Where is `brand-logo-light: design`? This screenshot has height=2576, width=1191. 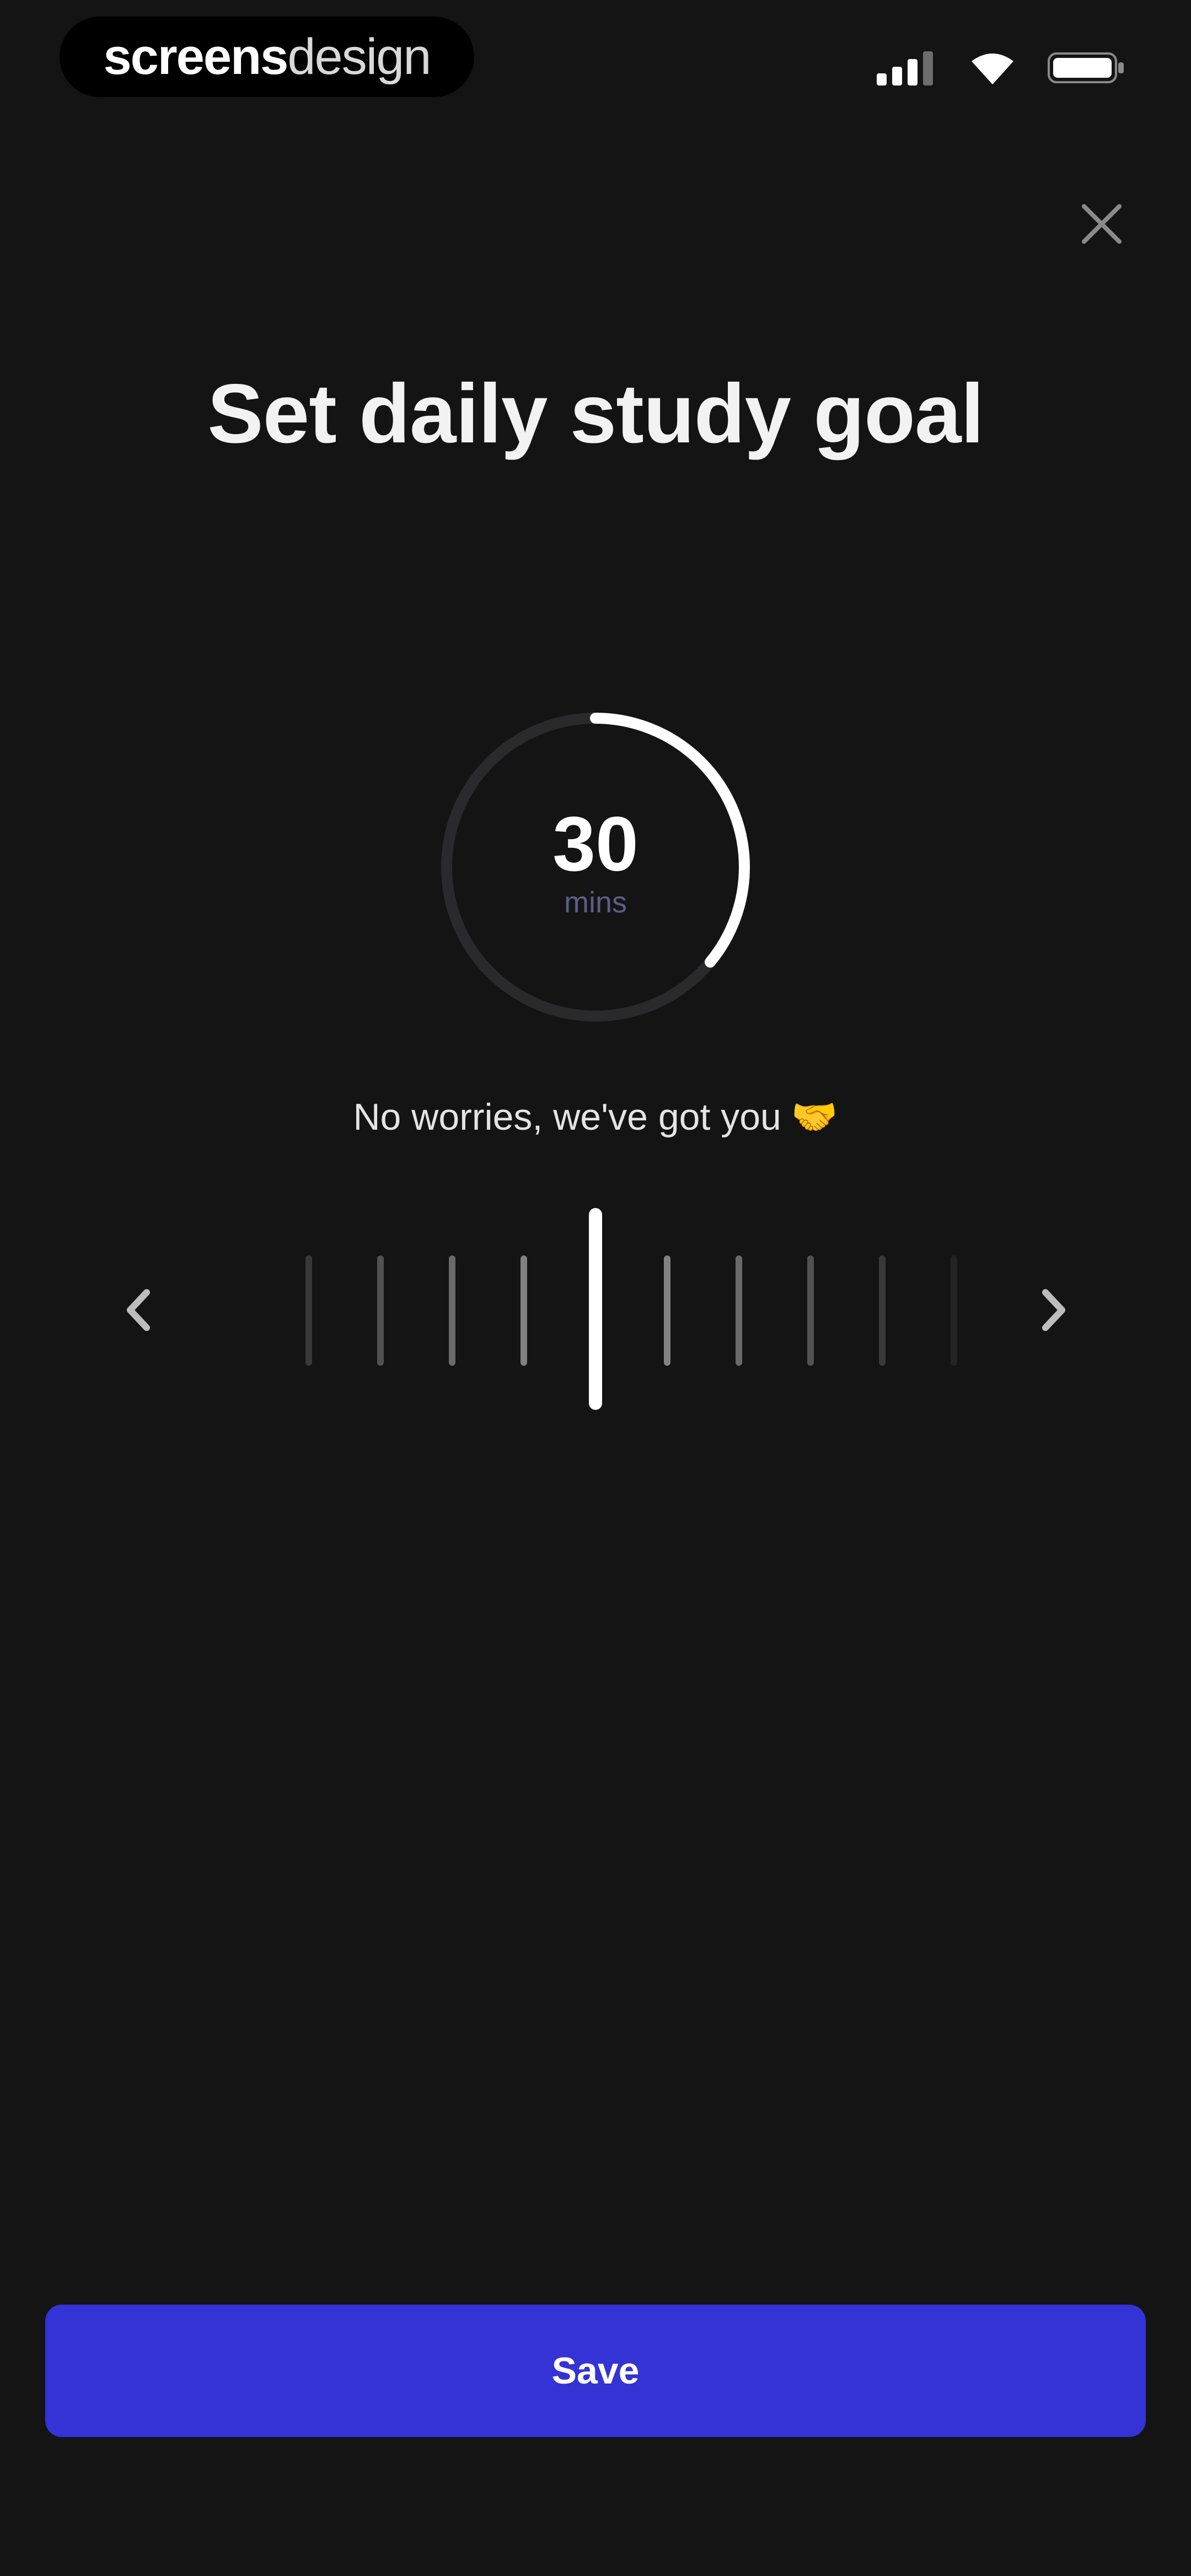 brand-logo-light: design is located at coordinates (359, 56).